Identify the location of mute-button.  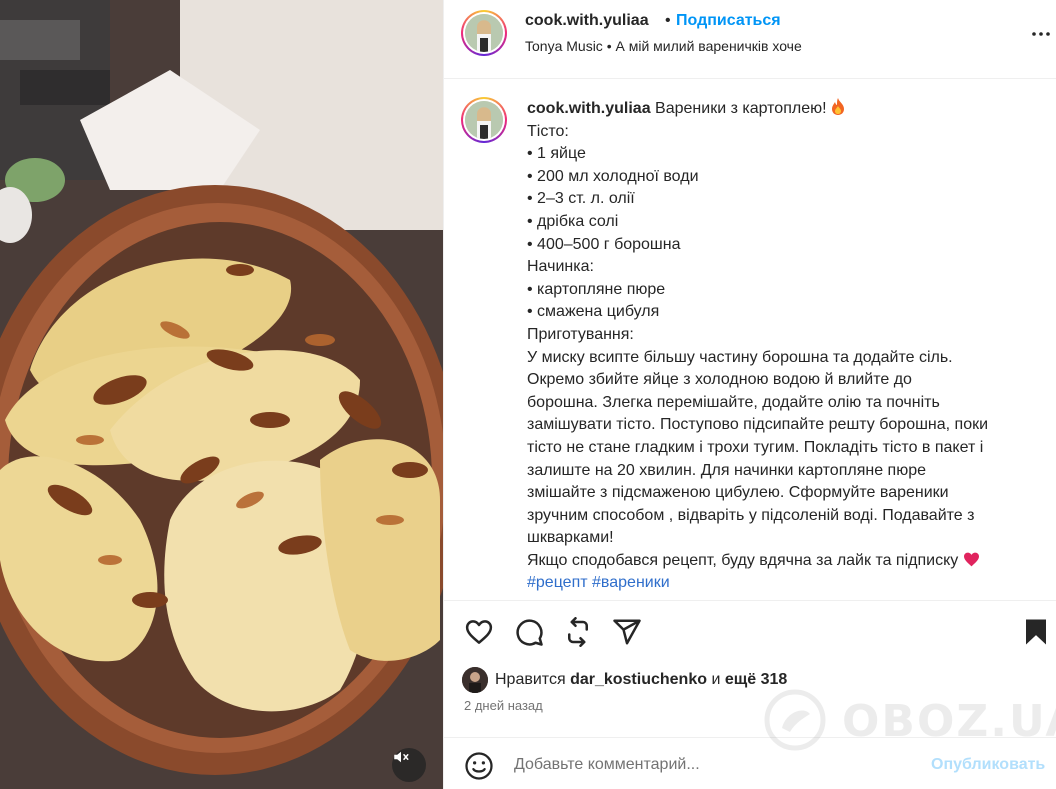
(409, 765).